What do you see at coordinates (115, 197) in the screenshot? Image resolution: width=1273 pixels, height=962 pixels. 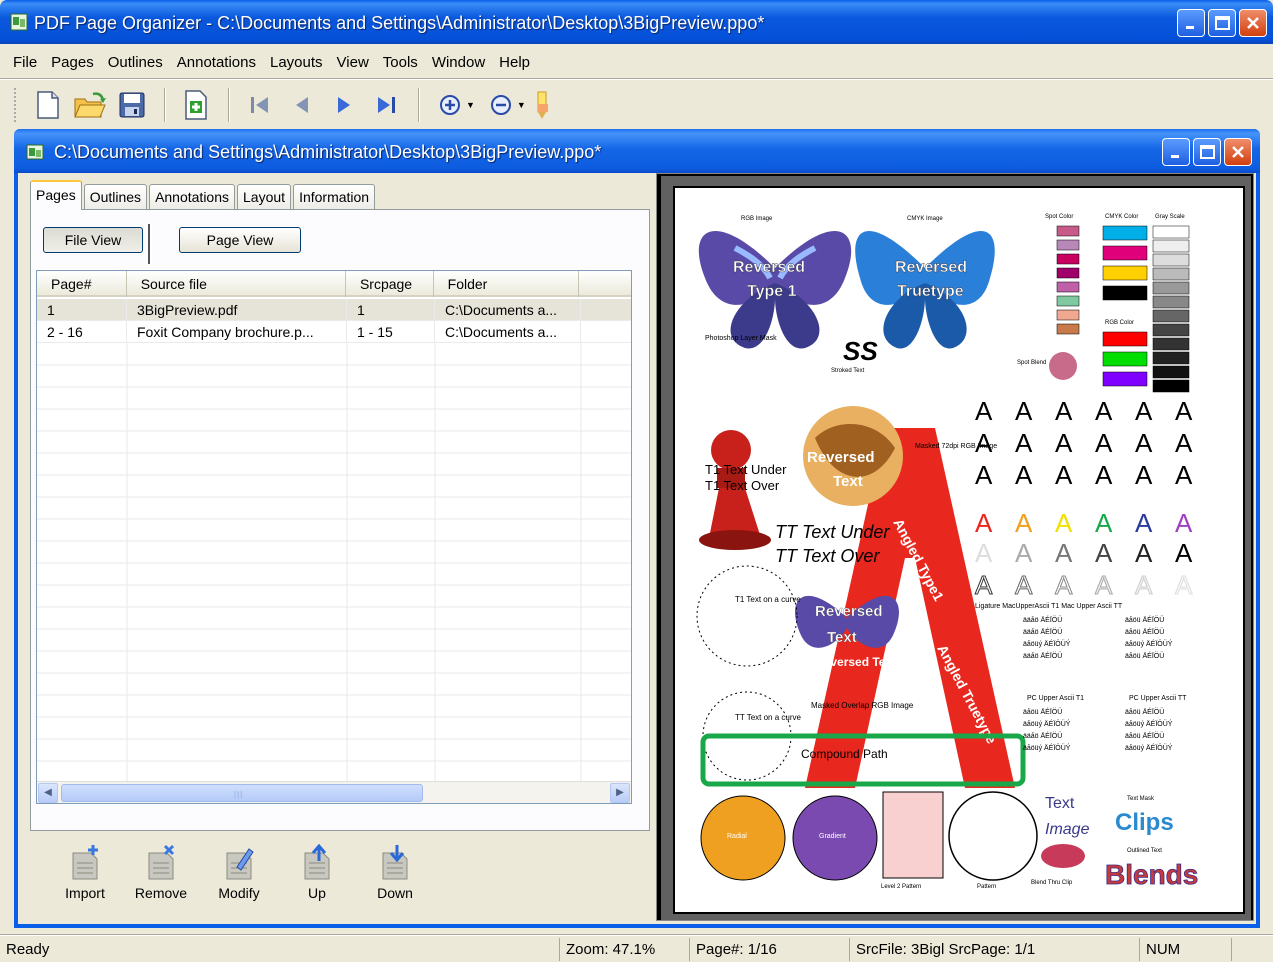 I see `tab-outlines: Outlines` at bounding box center [115, 197].